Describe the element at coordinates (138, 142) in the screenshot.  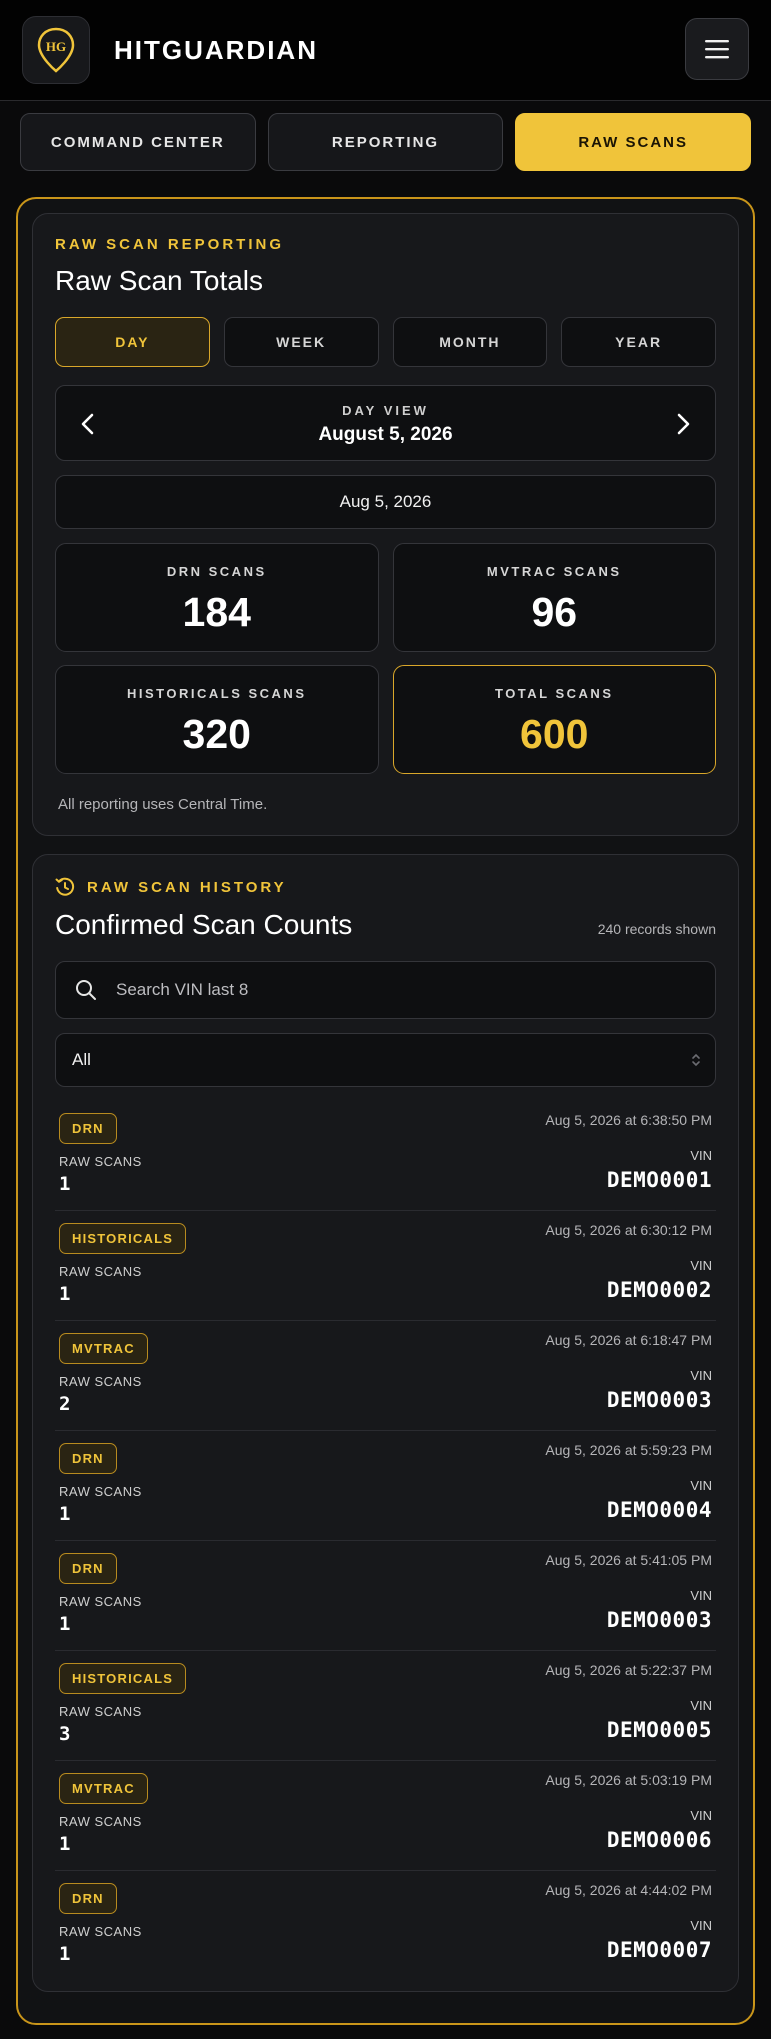
I see `tab-command-center: COMMAND CENTER` at that location.